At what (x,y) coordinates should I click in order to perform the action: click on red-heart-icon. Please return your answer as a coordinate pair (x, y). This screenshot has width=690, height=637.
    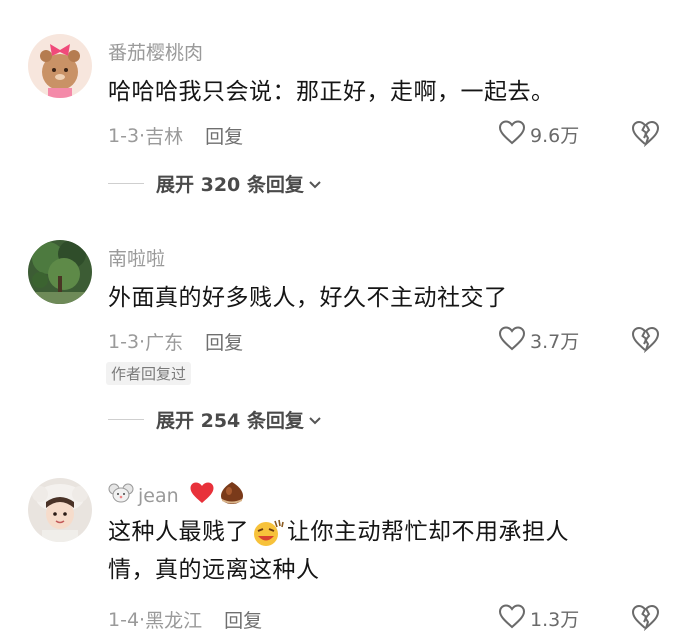
    Looking at the image, I should click on (202, 495).